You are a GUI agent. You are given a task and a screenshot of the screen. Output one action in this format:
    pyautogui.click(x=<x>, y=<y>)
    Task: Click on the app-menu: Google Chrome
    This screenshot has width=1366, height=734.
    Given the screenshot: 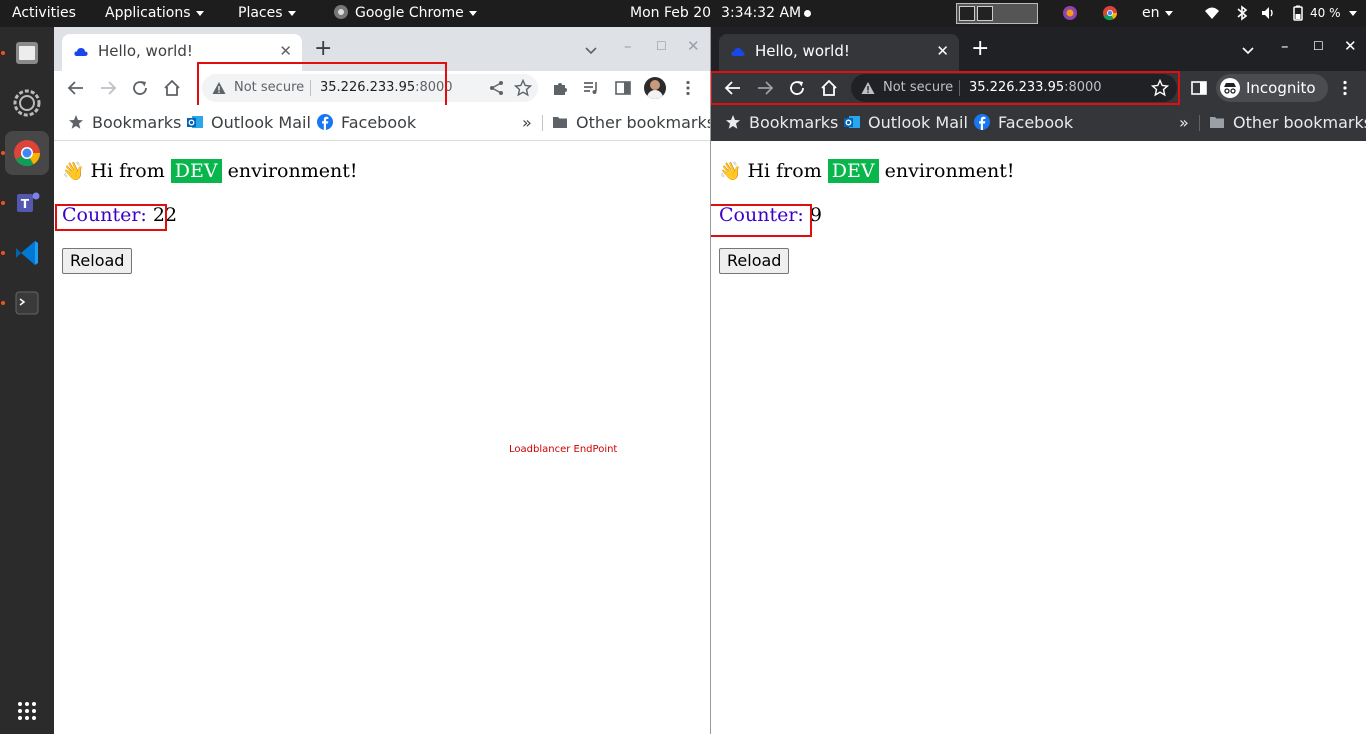 What is the action you would take?
    pyautogui.click(x=405, y=13)
    